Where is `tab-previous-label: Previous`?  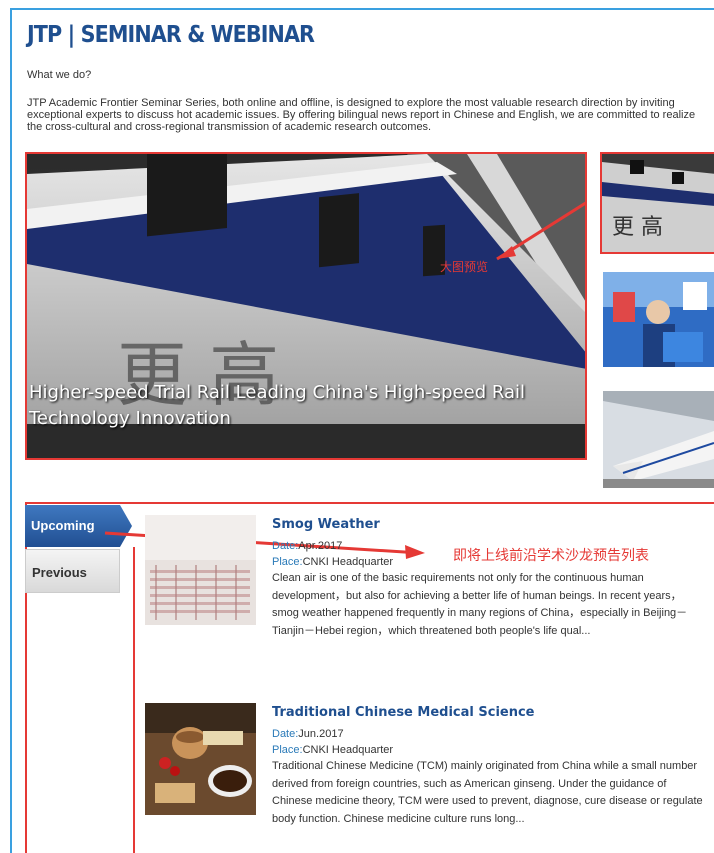
tab-previous-label: Previous is located at coordinates (59, 572).